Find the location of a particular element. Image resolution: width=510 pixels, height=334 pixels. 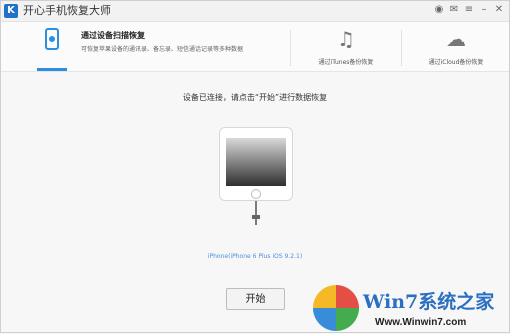

title-bar: K 开心手机恢复大师 ◉ ✉ ≡ – ✕ is located at coordinates (255, 11).